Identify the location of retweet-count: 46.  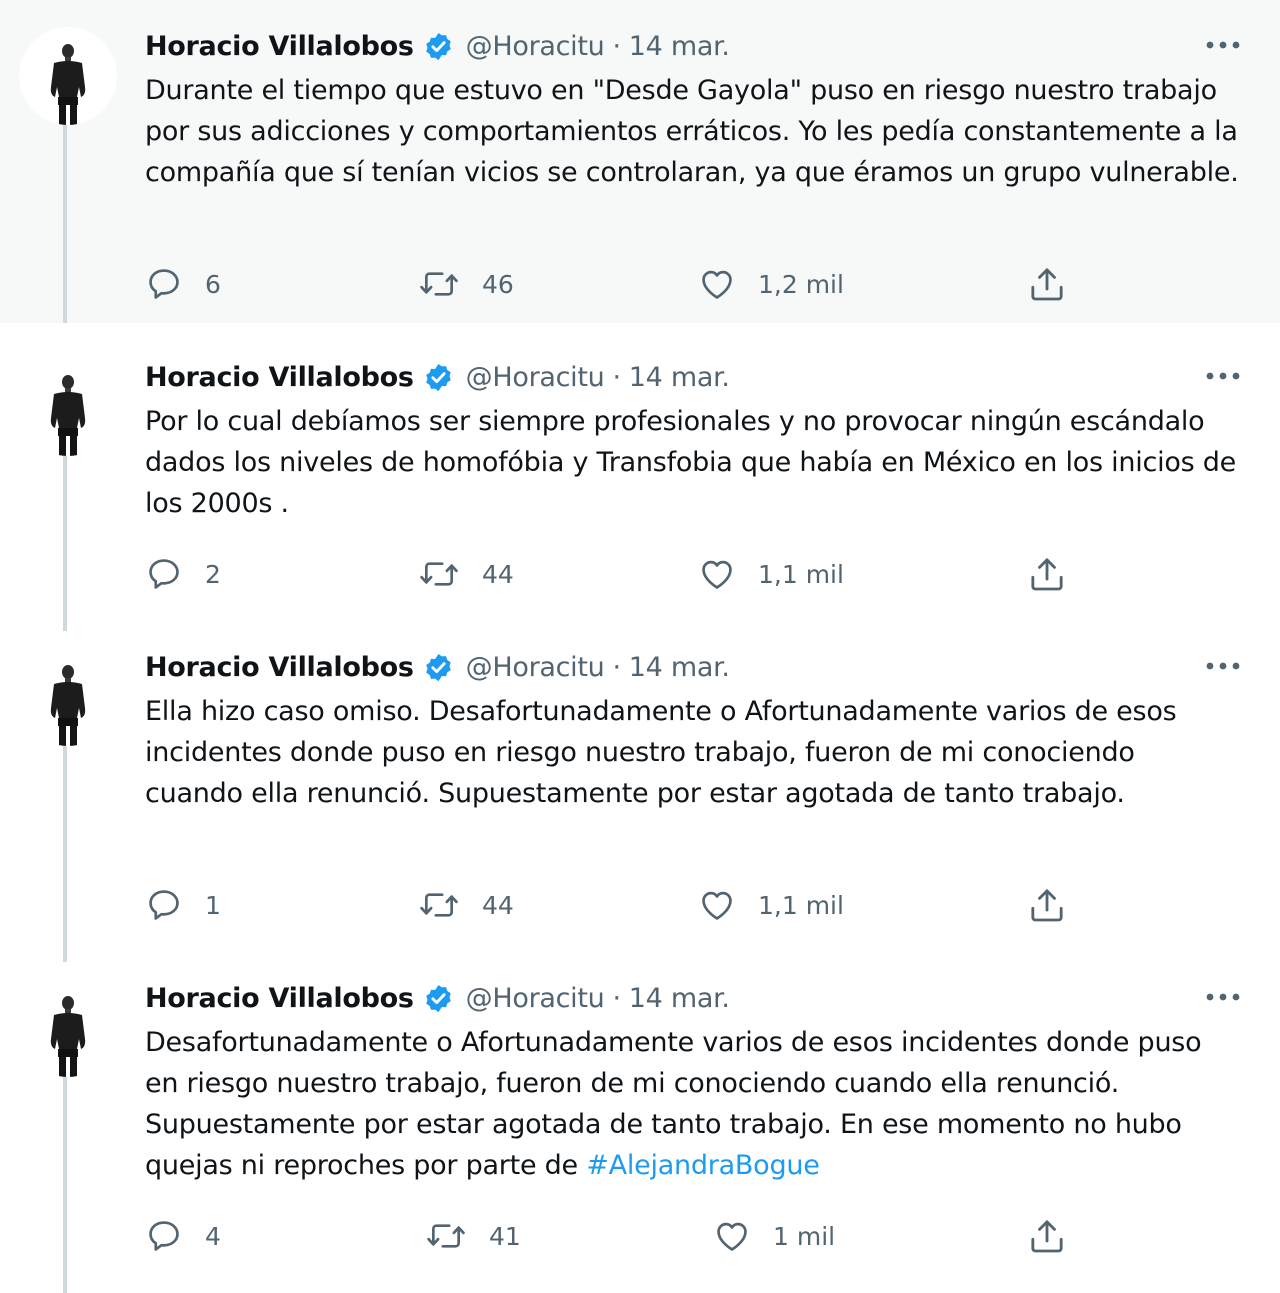
(498, 284).